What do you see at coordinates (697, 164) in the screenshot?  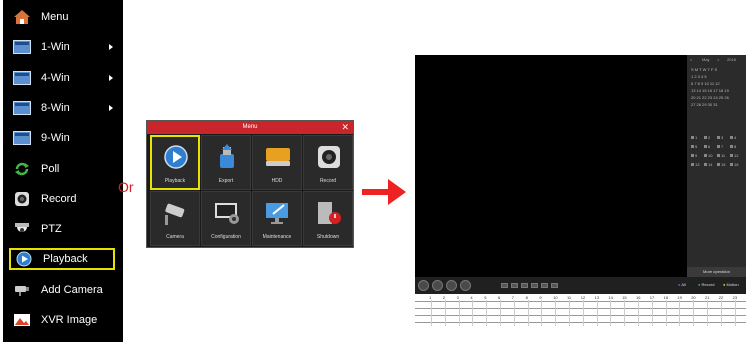 I see `channel-label: 13` at bounding box center [697, 164].